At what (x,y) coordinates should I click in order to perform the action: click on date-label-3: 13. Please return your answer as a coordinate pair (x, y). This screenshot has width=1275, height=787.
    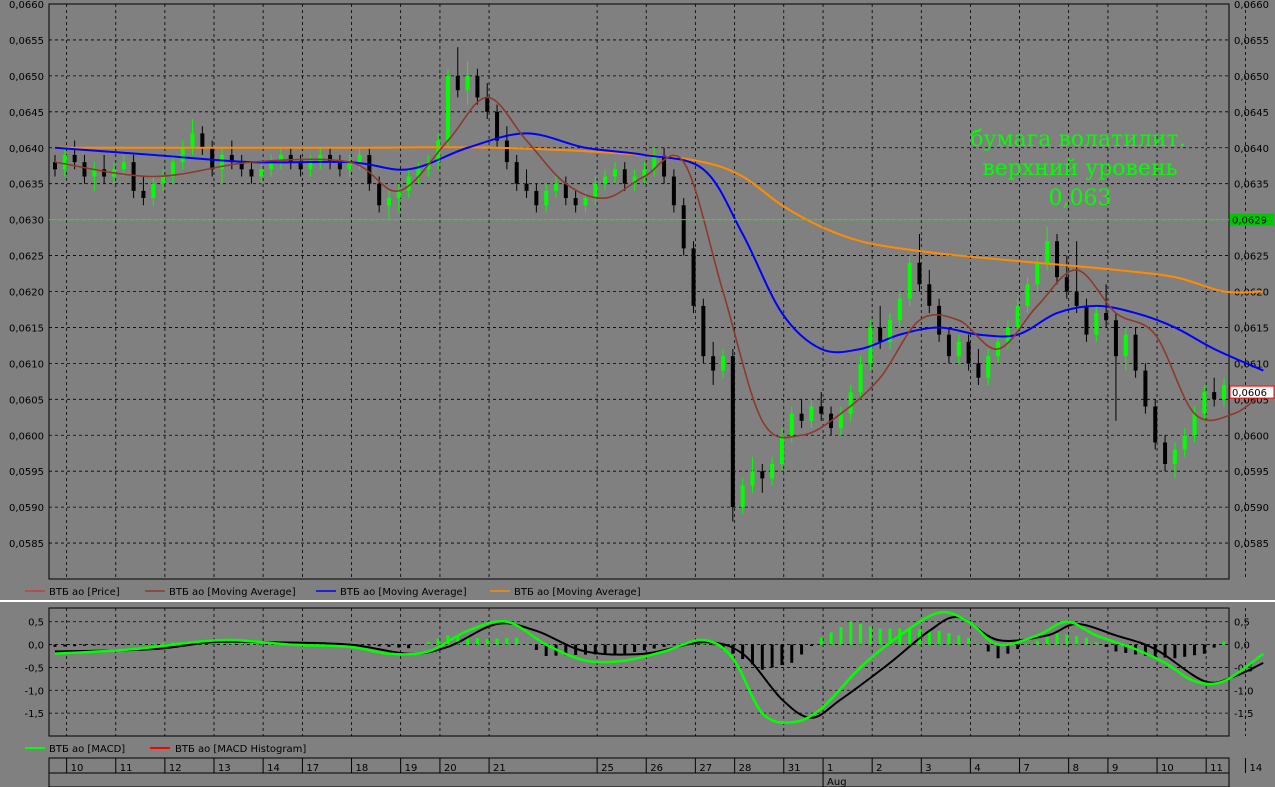
    Looking at the image, I should click on (224, 768).